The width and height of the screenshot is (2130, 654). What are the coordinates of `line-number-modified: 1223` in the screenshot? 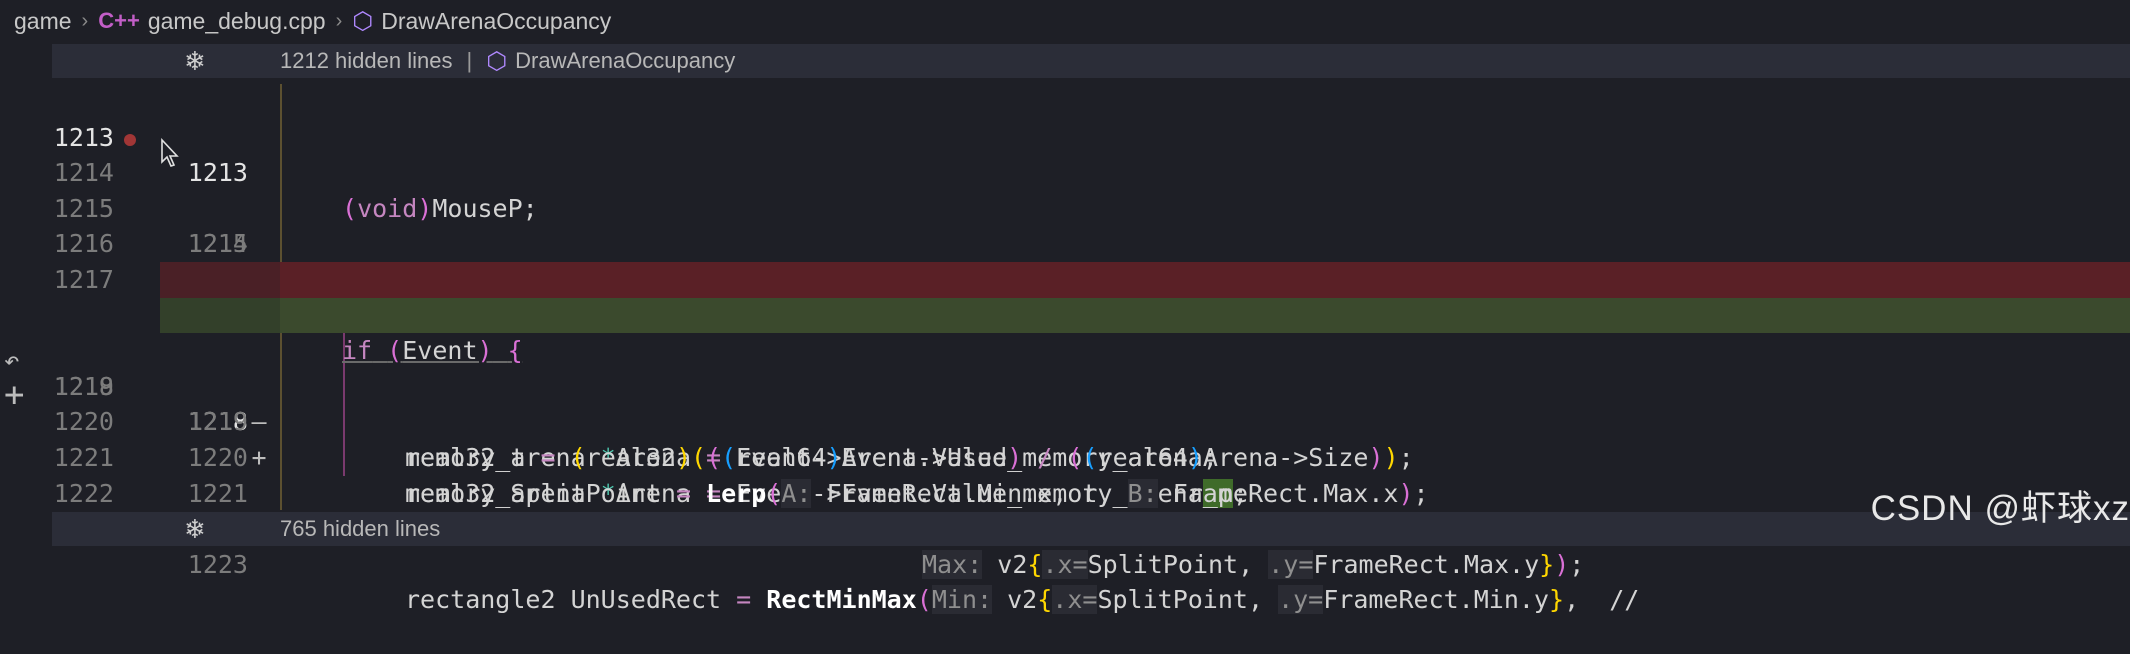 It's located at (217, 564).